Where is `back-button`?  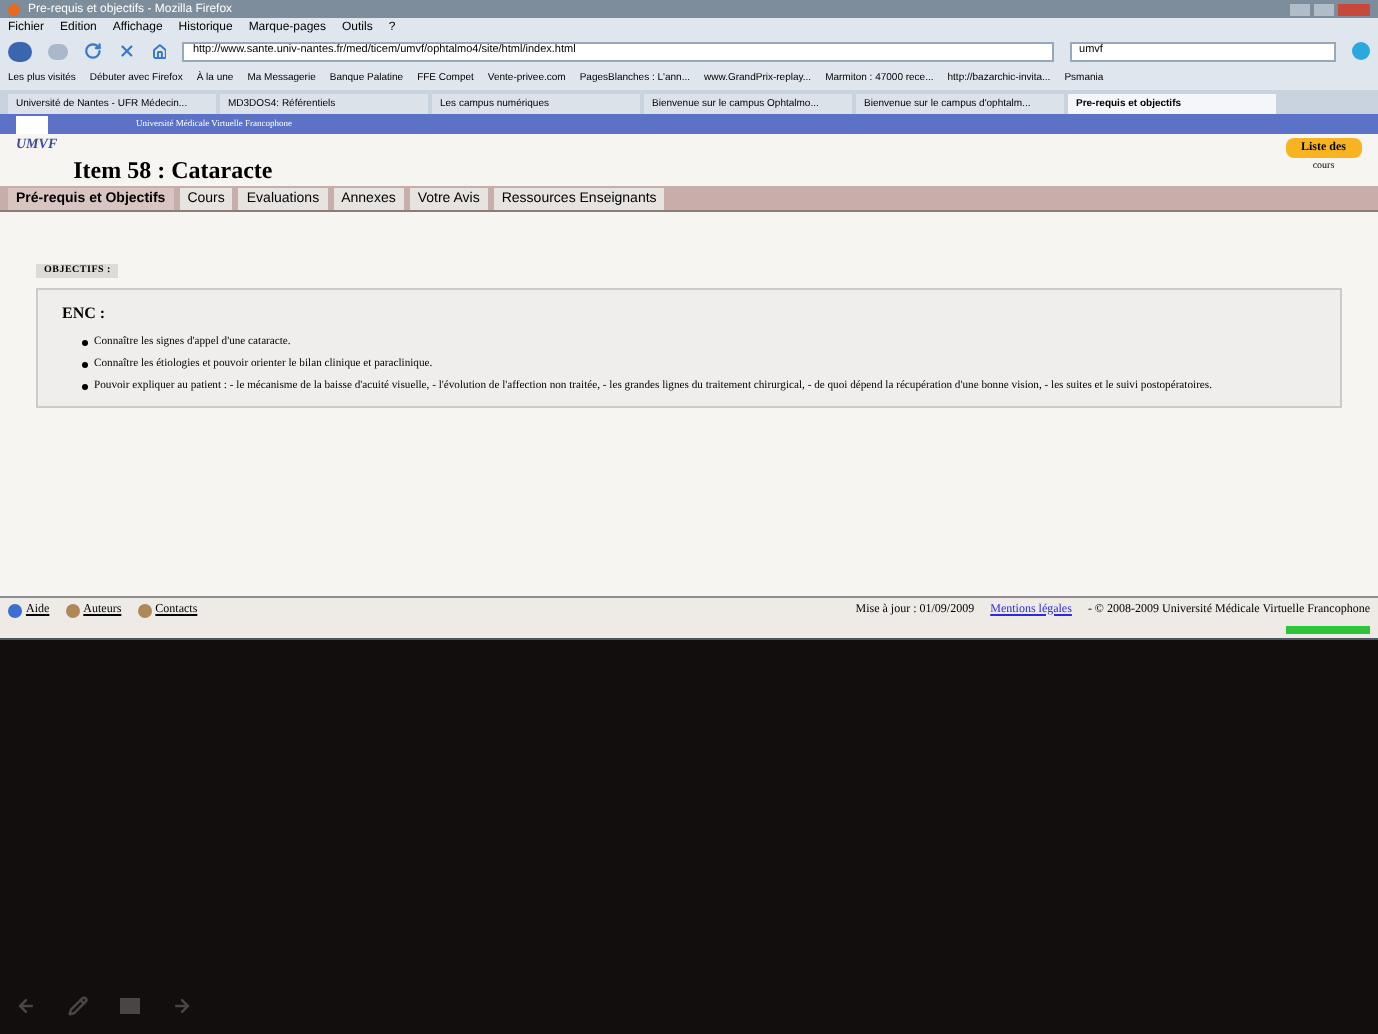
back-button is located at coordinates (20, 51).